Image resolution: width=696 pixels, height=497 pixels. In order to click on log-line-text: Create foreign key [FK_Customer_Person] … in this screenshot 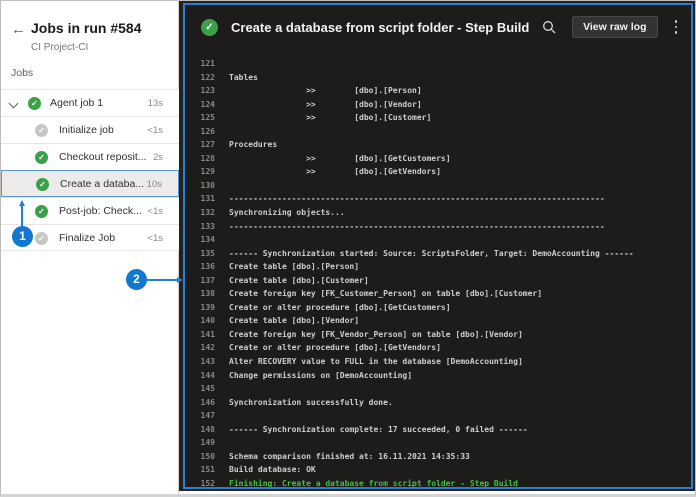, I will do `click(386, 294)`.